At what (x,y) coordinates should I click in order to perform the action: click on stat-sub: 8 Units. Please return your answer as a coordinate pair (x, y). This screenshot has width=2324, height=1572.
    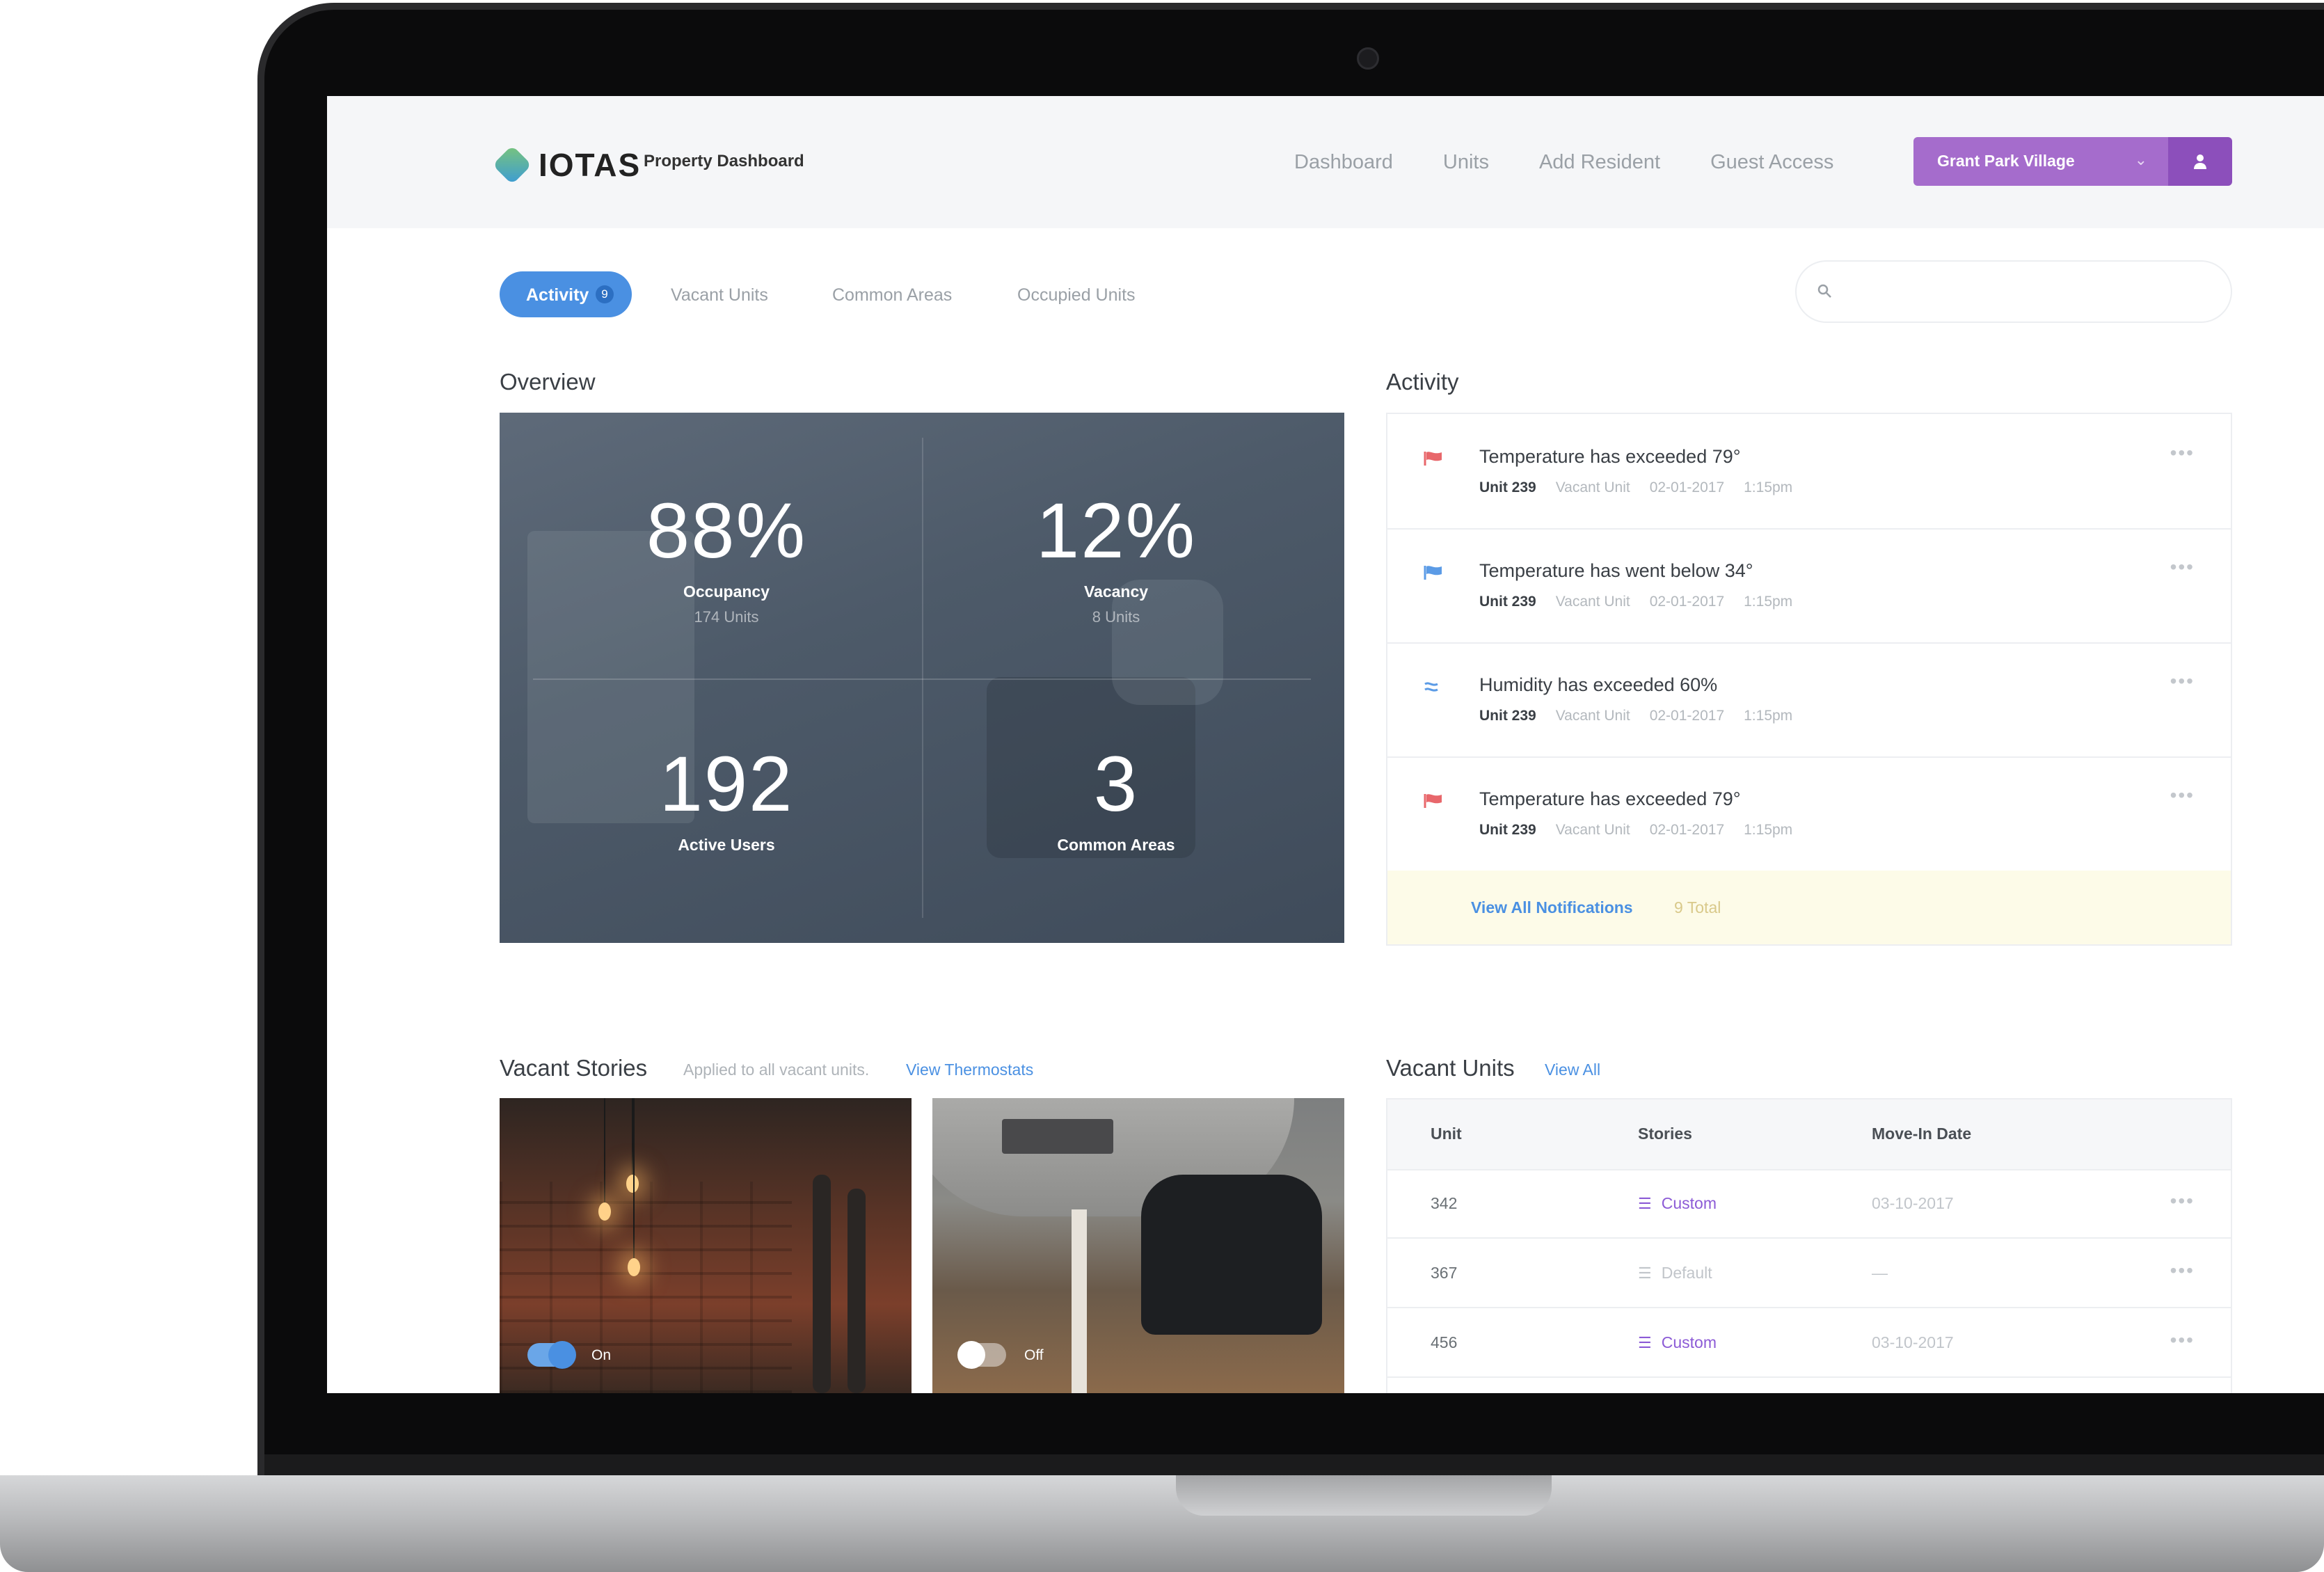
    Looking at the image, I should click on (1116, 617).